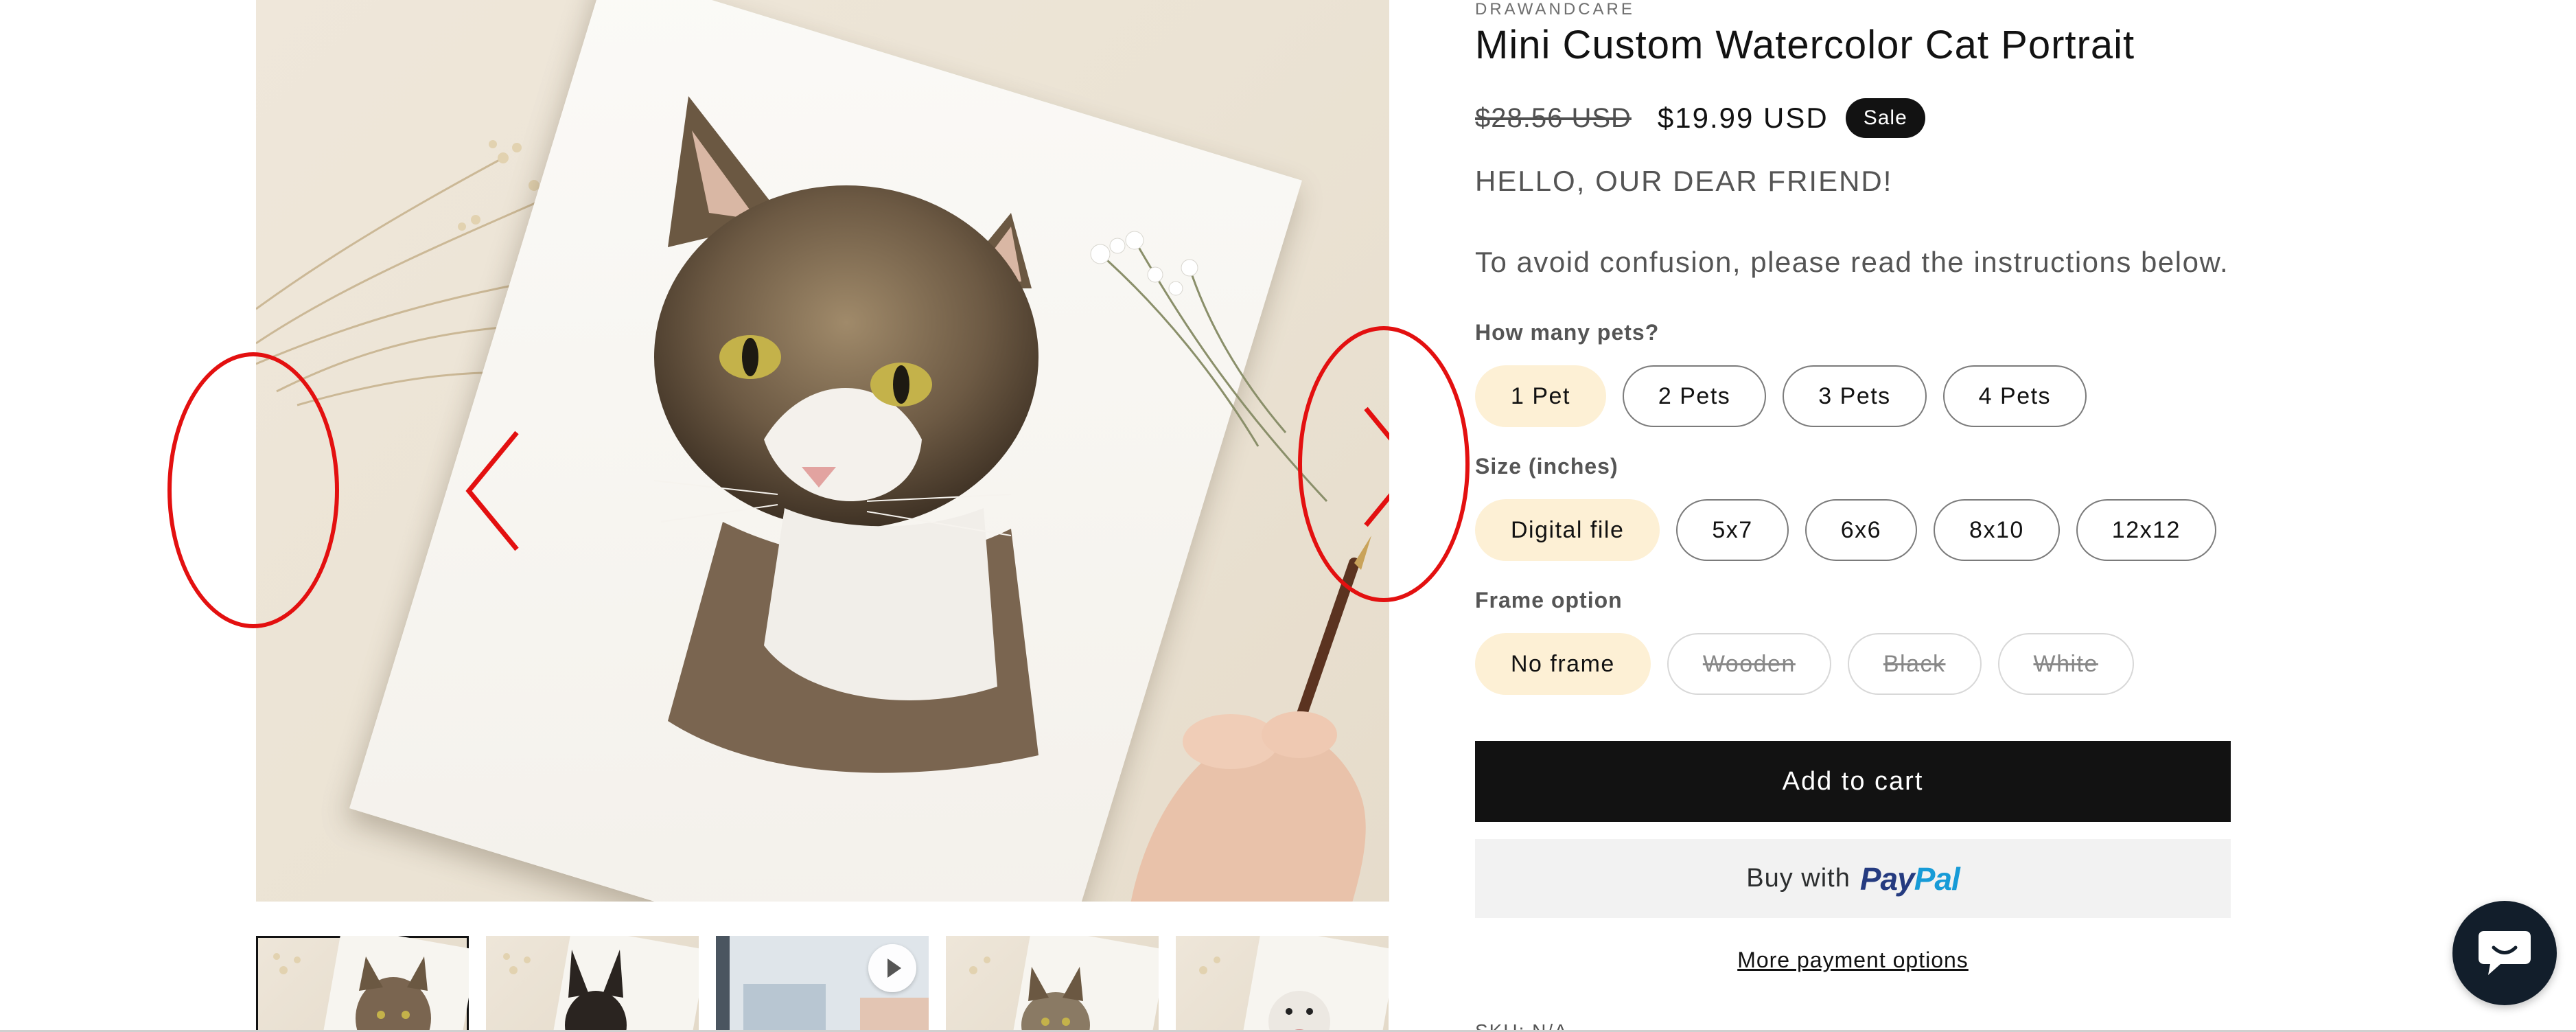  What do you see at coordinates (1555, 9) in the screenshot?
I see `vendor-name: DRAWANDCARE` at bounding box center [1555, 9].